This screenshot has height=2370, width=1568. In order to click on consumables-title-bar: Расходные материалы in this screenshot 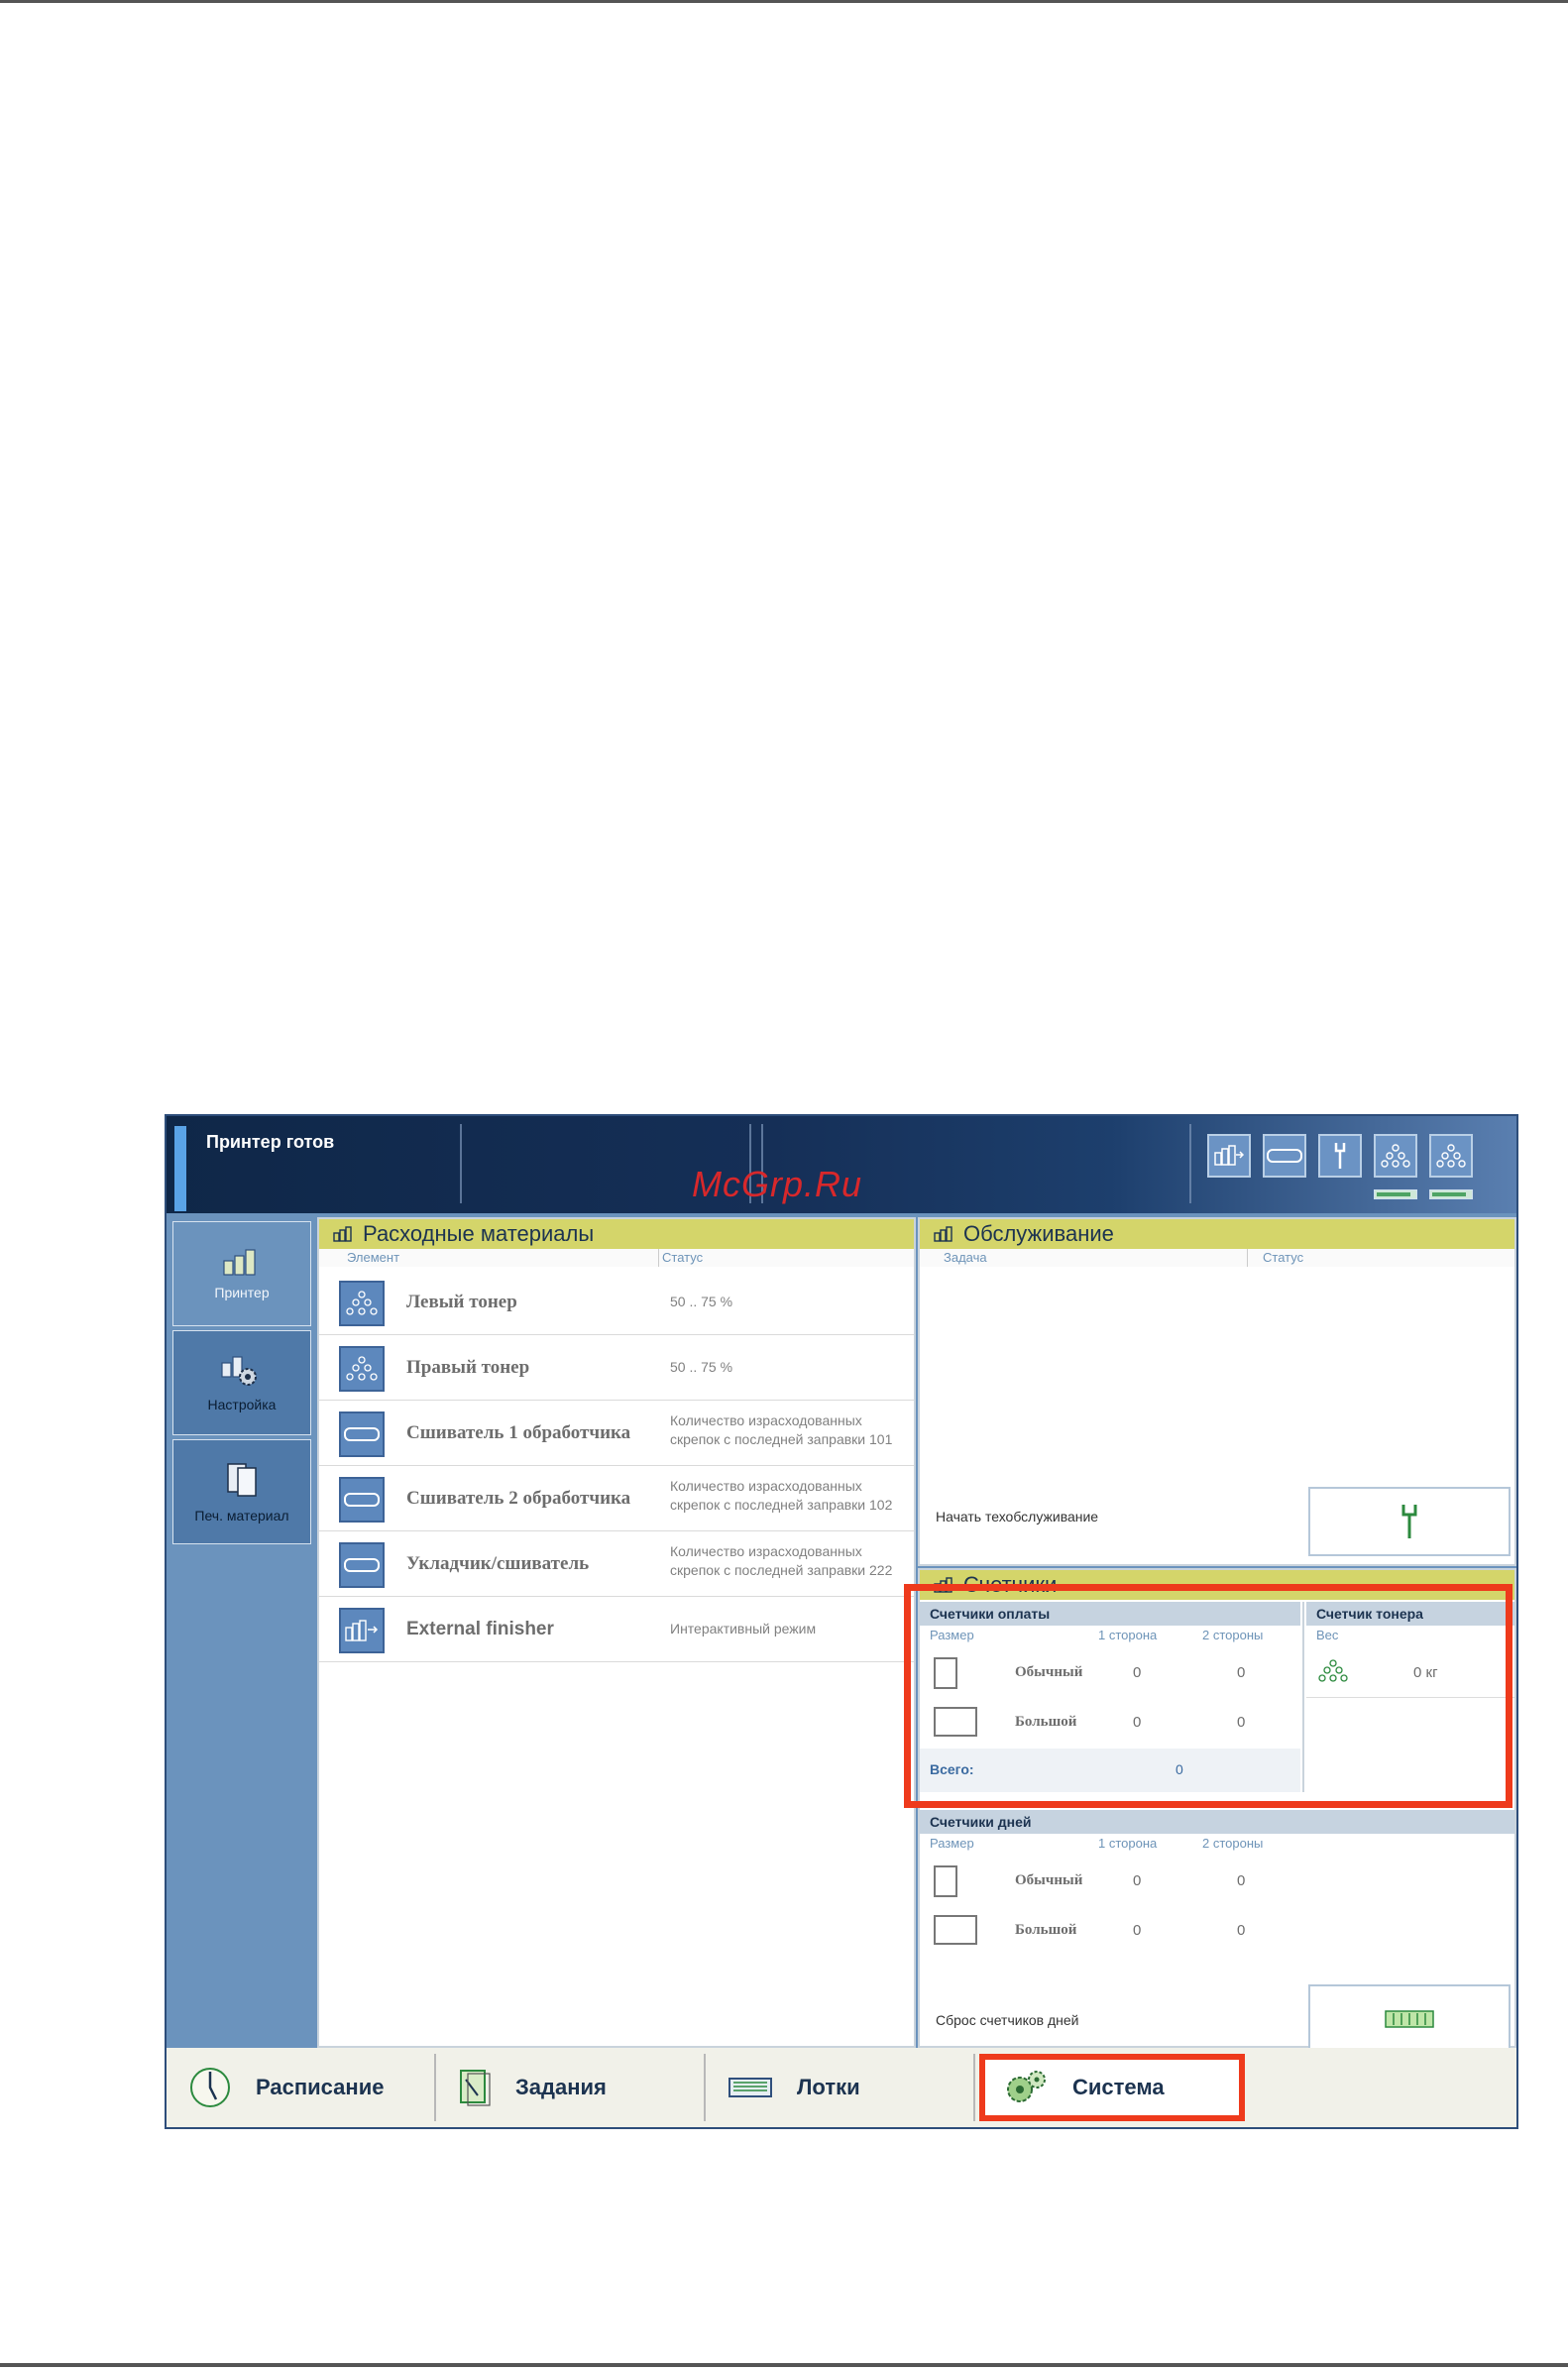, I will do `click(616, 1234)`.